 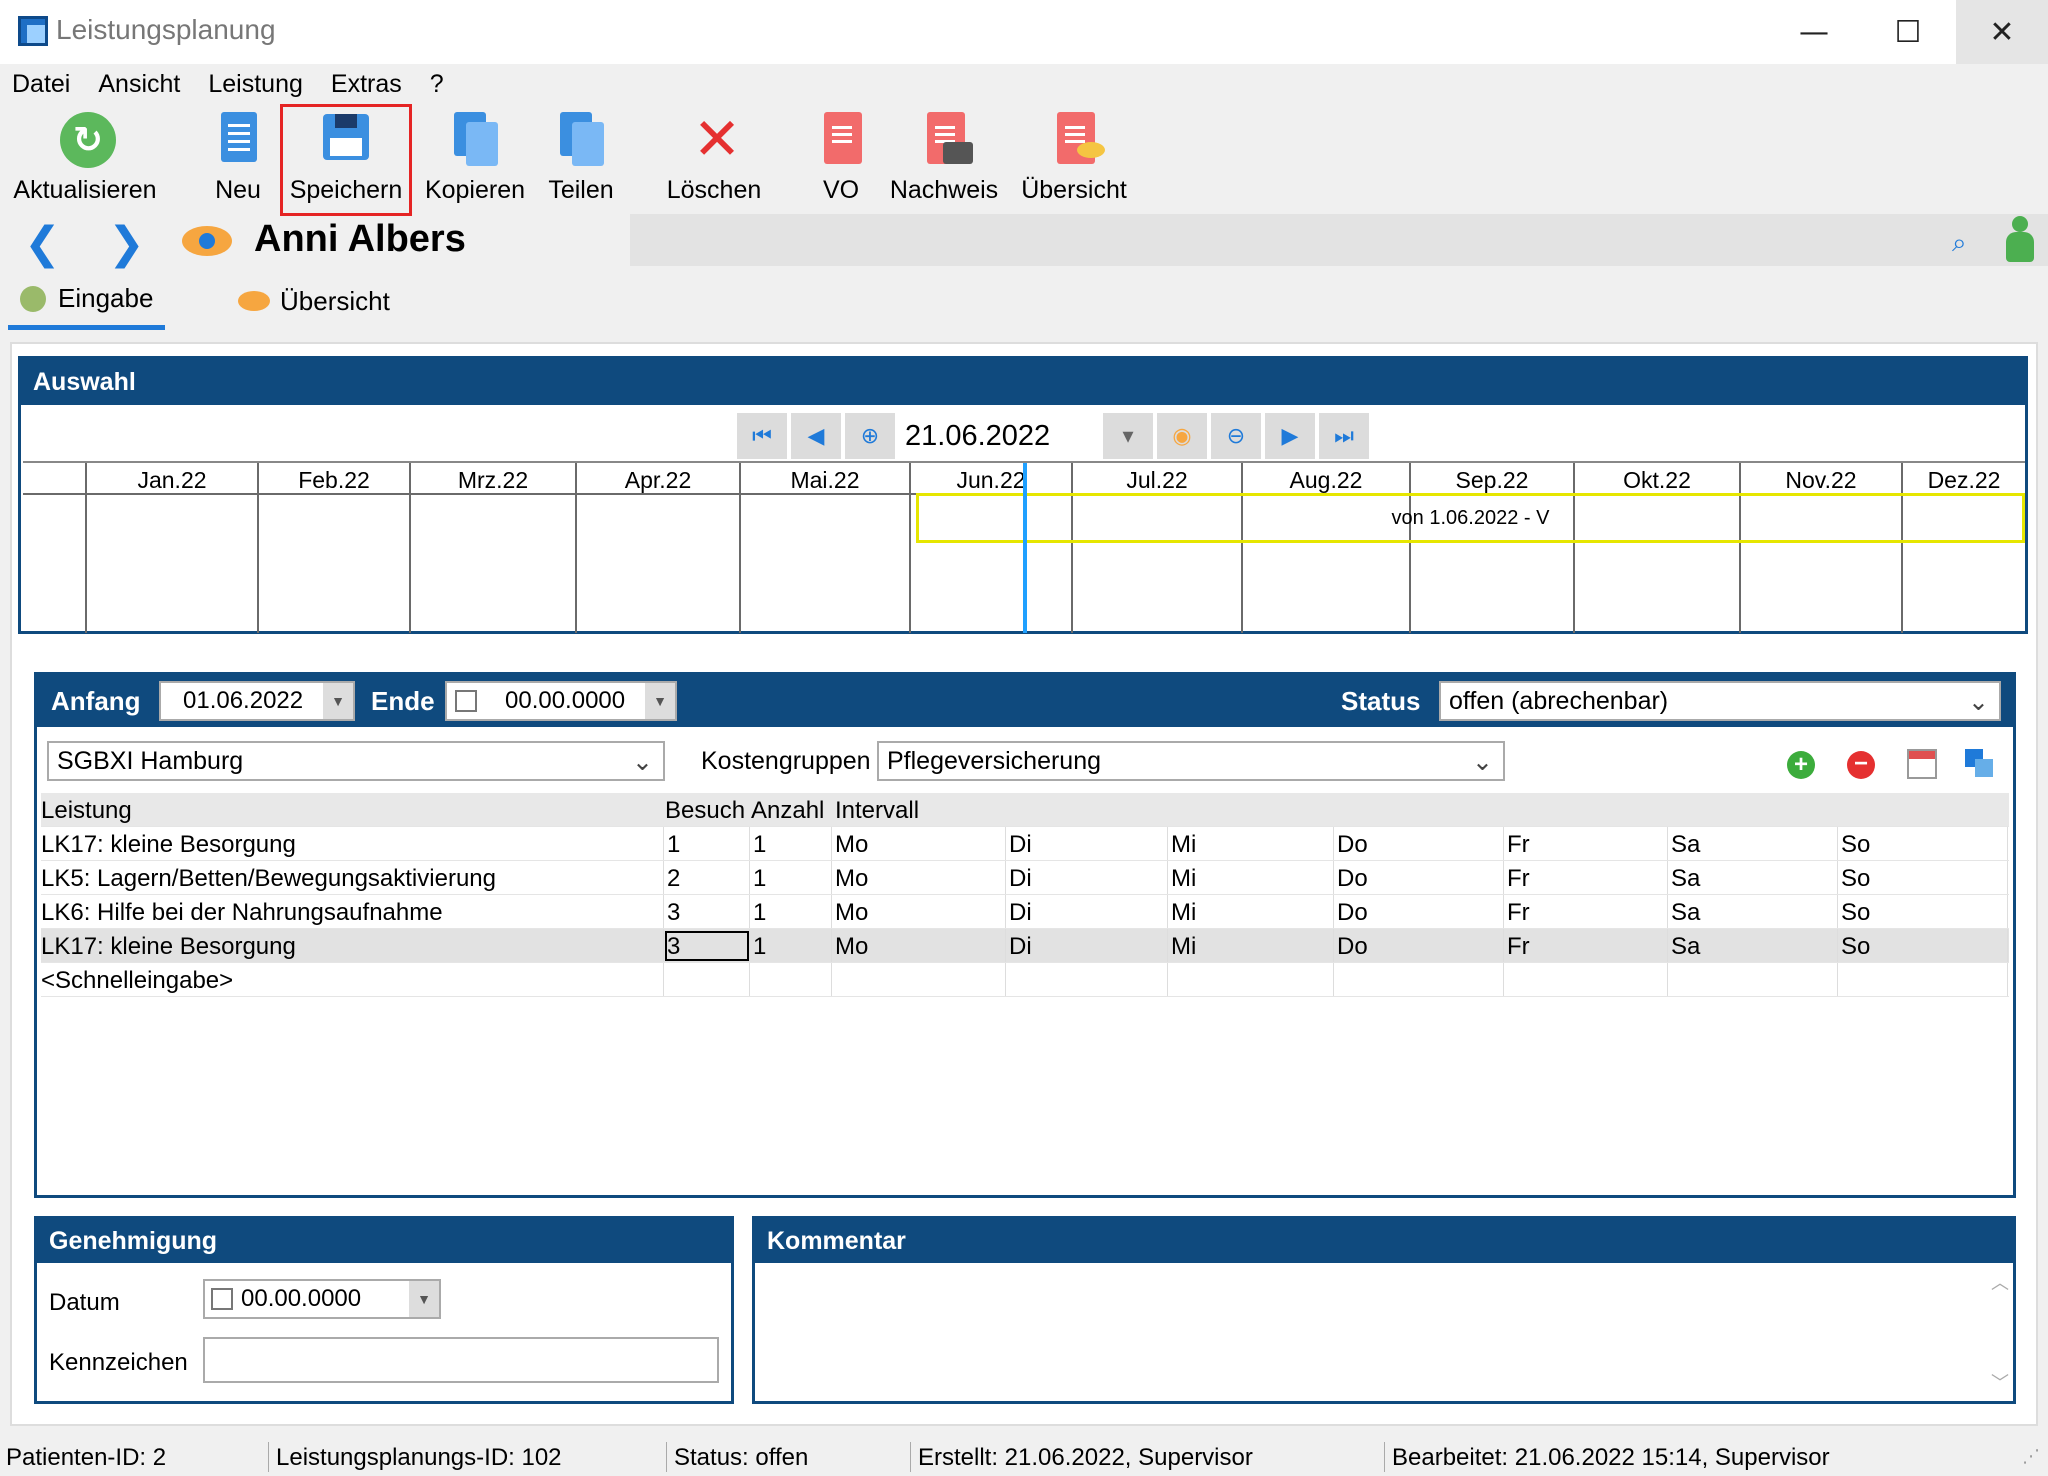 What do you see at coordinates (1074, 157) in the screenshot?
I see `uebersicht-button: Übersicht` at bounding box center [1074, 157].